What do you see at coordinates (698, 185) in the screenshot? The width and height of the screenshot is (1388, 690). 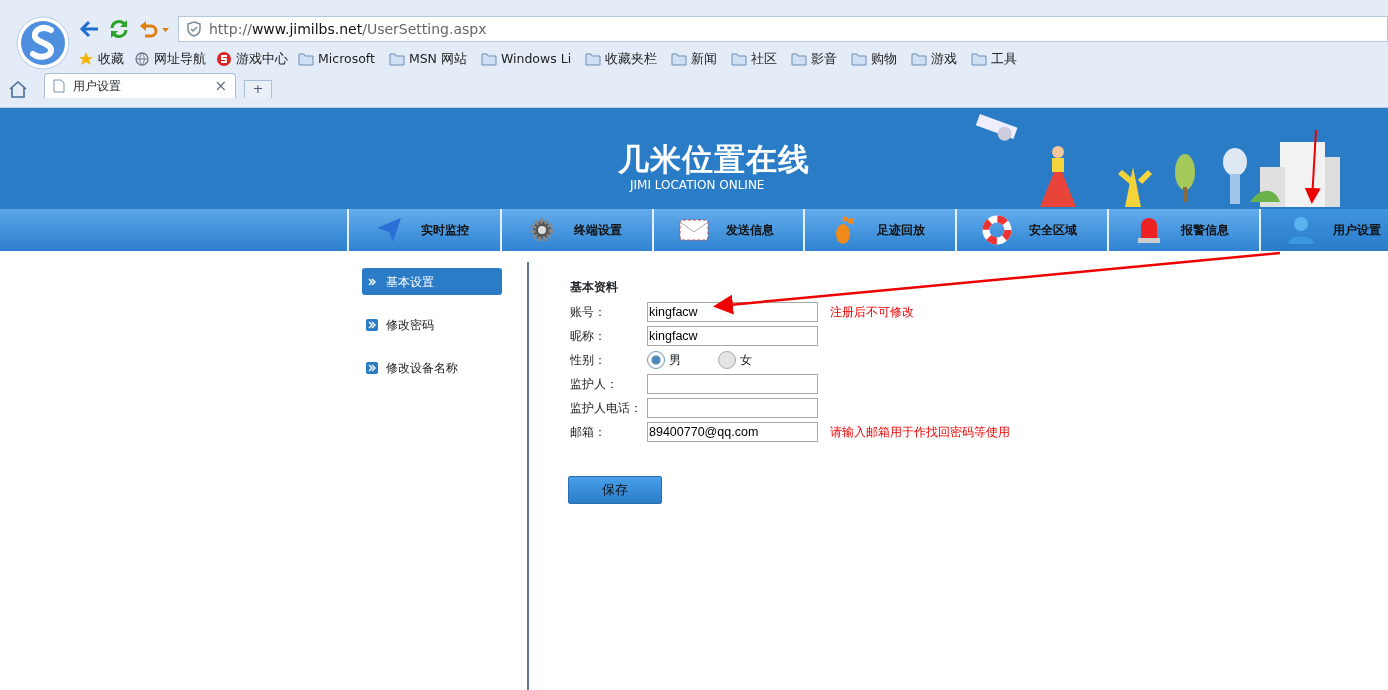 I see `logo-subtitle: JIMI LOCATION ONLINE` at bounding box center [698, 185].